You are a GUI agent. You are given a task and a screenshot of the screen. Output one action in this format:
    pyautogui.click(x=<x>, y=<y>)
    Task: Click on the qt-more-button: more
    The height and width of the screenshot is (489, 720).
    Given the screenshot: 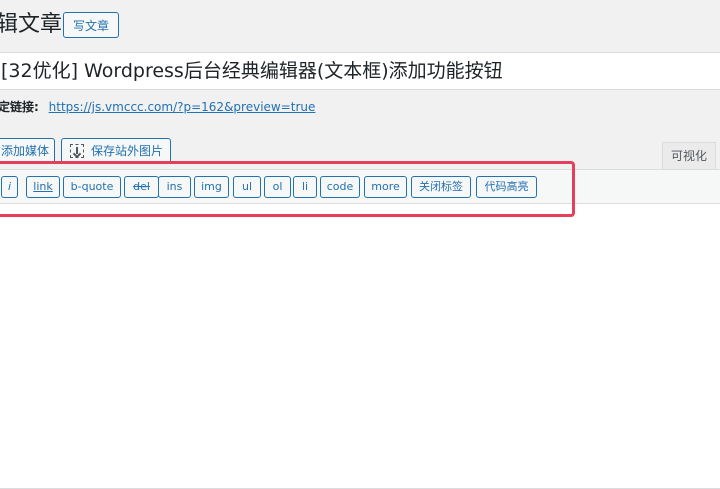 What is the action you would take?
    pyautogui.click(x=385, y=187)
    